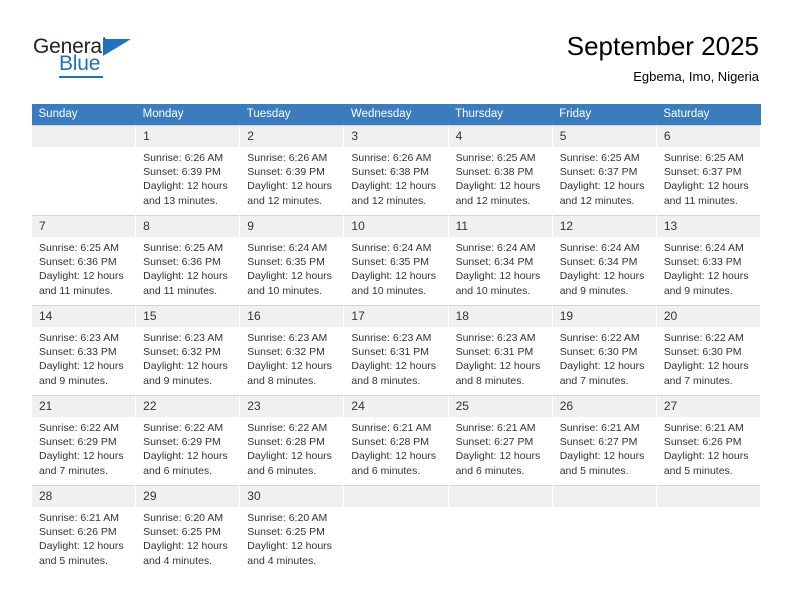 This screenshot has height=612, width=792. What do you see at coordinates (287, 158) in the screenshot?
I see `day-info-line: Sunrise: 6:26 AM` at bounding box center [287, 158].